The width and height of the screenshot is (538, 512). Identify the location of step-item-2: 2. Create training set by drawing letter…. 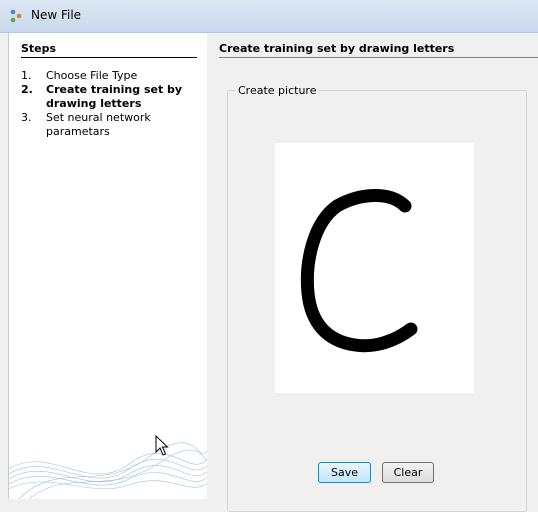
(111, 97).